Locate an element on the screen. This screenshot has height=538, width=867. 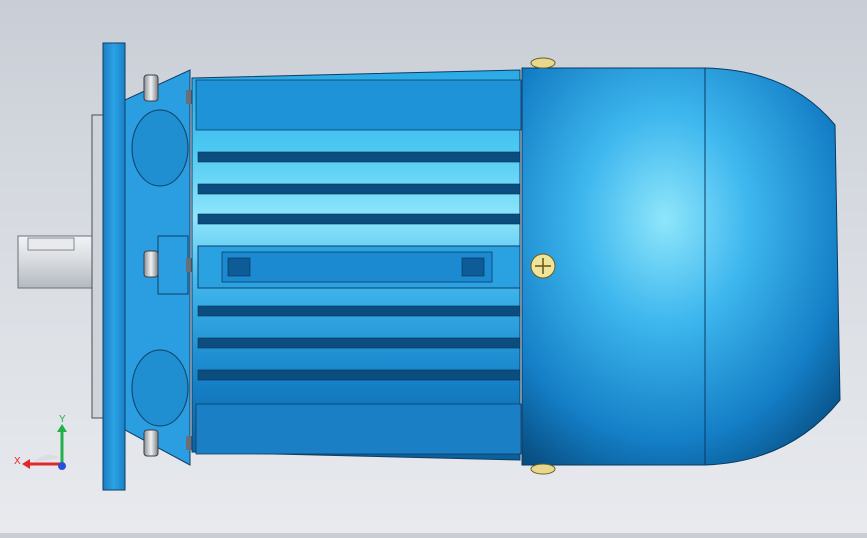
x-axis-label: X is located at coordinates (17, 461).